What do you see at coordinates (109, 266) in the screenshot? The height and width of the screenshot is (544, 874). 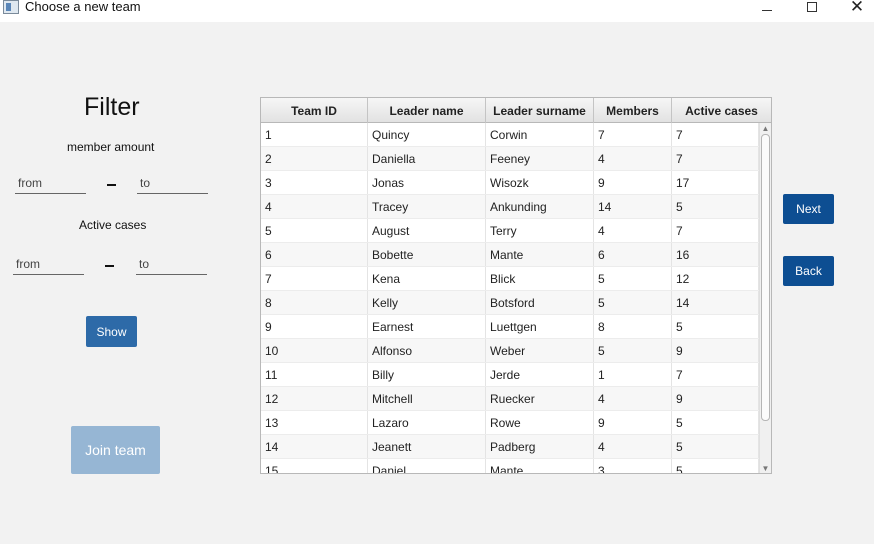 I see `cases-range-dash` at bounding box center [109, 266].